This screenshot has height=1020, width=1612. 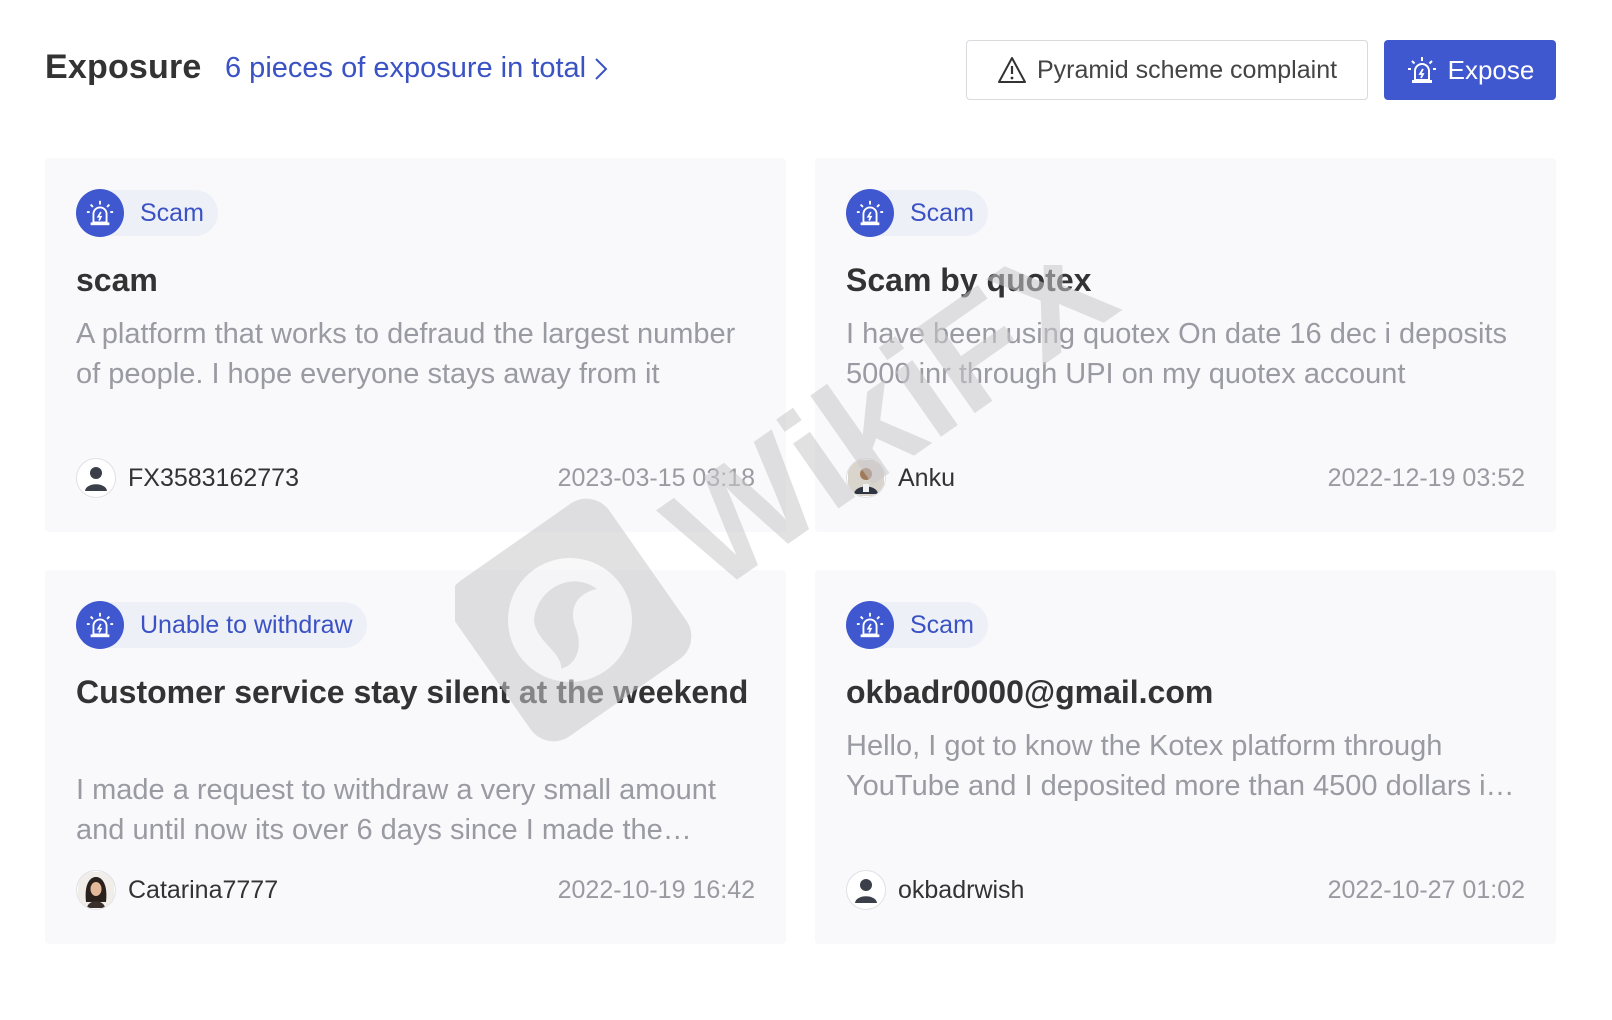 I want to click on card-footer: Catarina7777 2022-10-19 16:42, so click(x=415, y=890).